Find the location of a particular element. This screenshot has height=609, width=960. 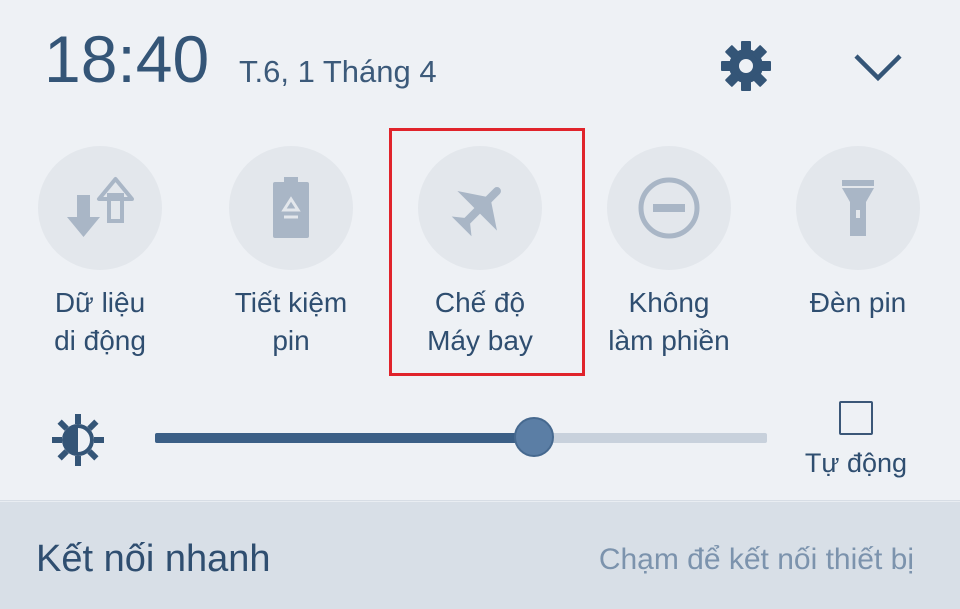

tile-mobile-data-circle is located at coordinates (100, 208).